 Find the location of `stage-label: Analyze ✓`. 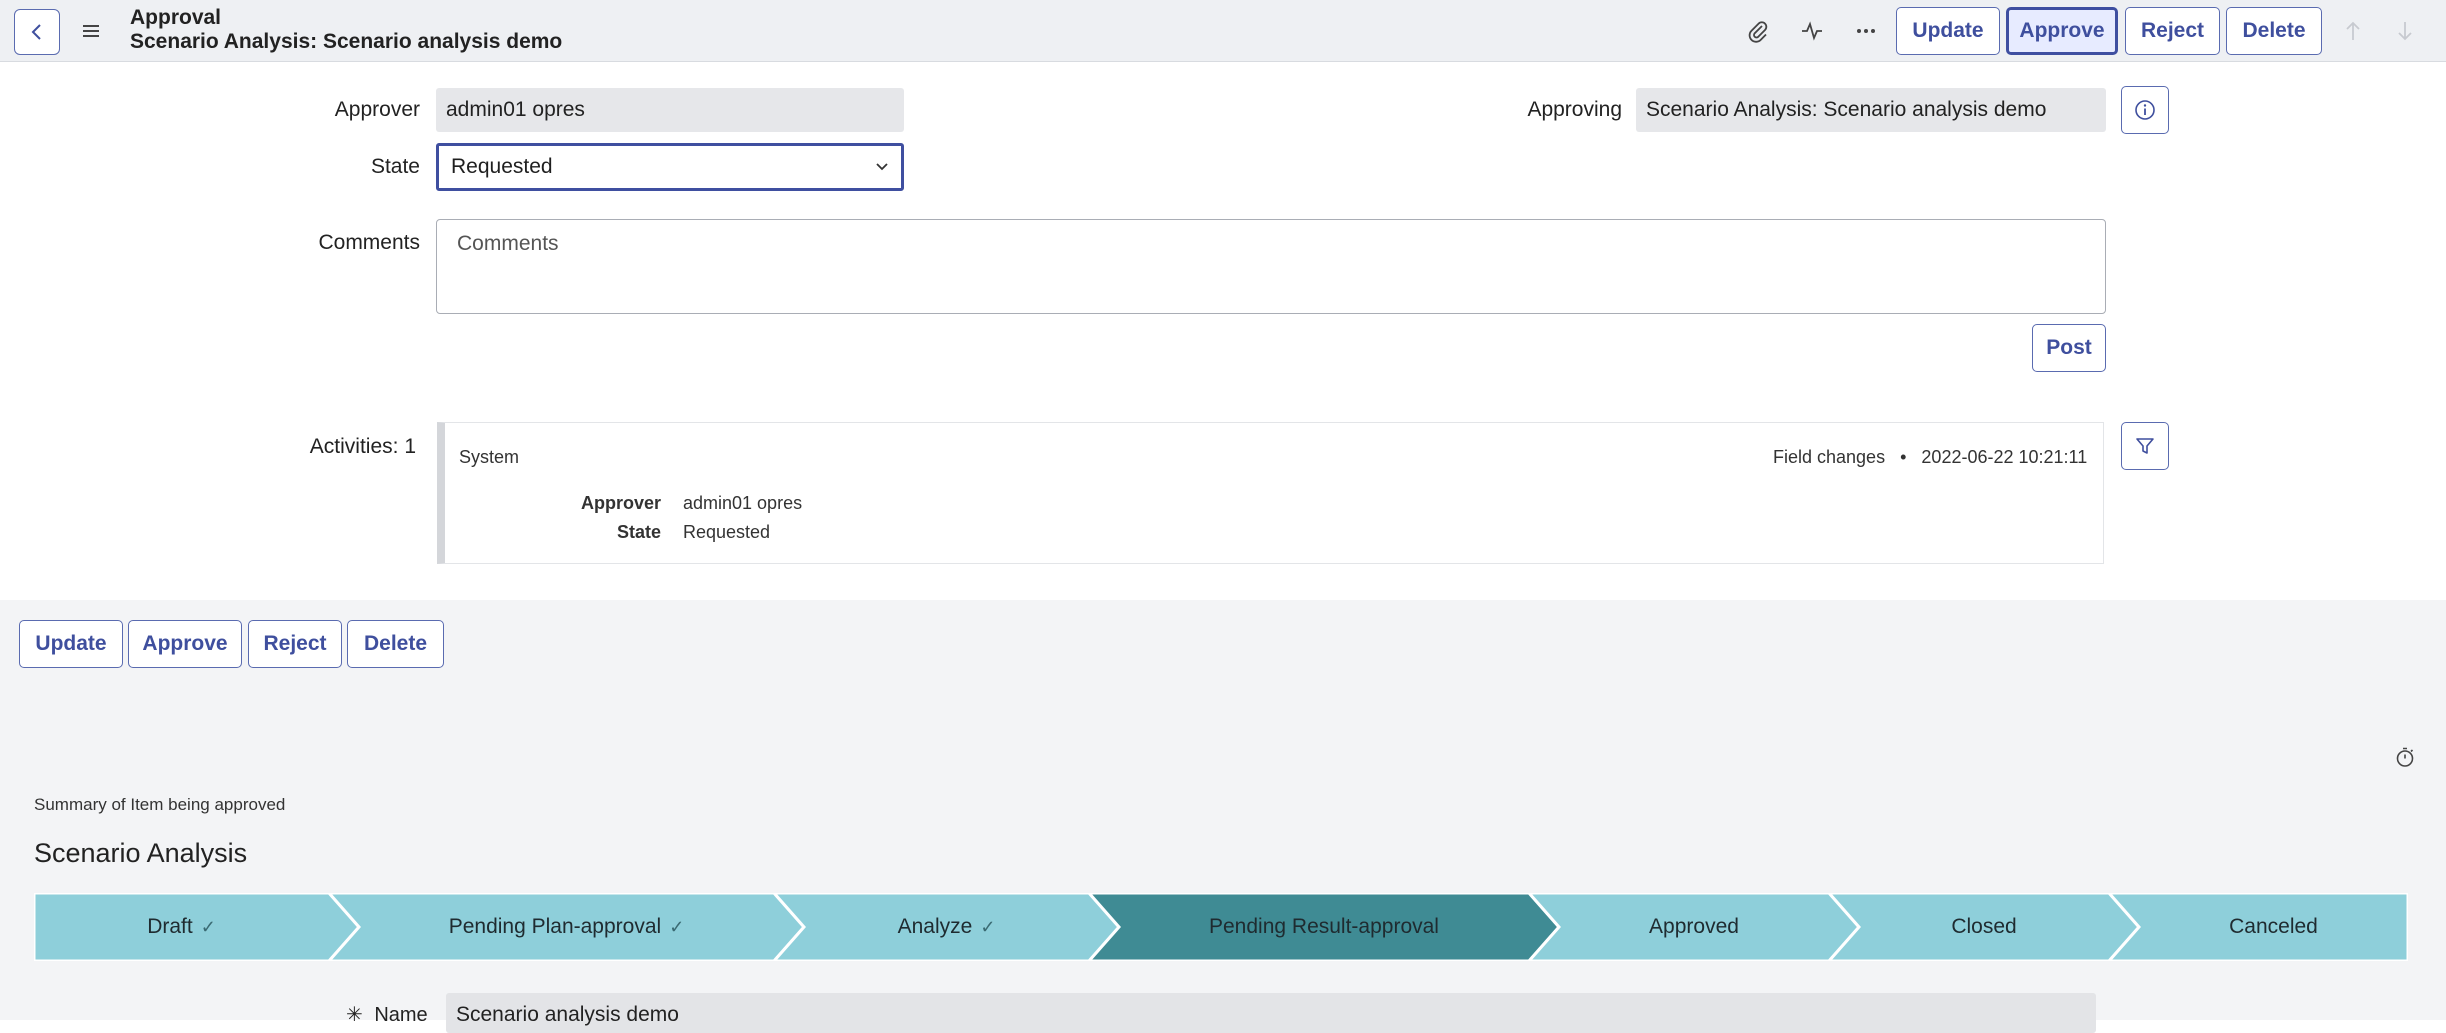

stage-label: Analyze ✓ is located at coordinates (946, 927).